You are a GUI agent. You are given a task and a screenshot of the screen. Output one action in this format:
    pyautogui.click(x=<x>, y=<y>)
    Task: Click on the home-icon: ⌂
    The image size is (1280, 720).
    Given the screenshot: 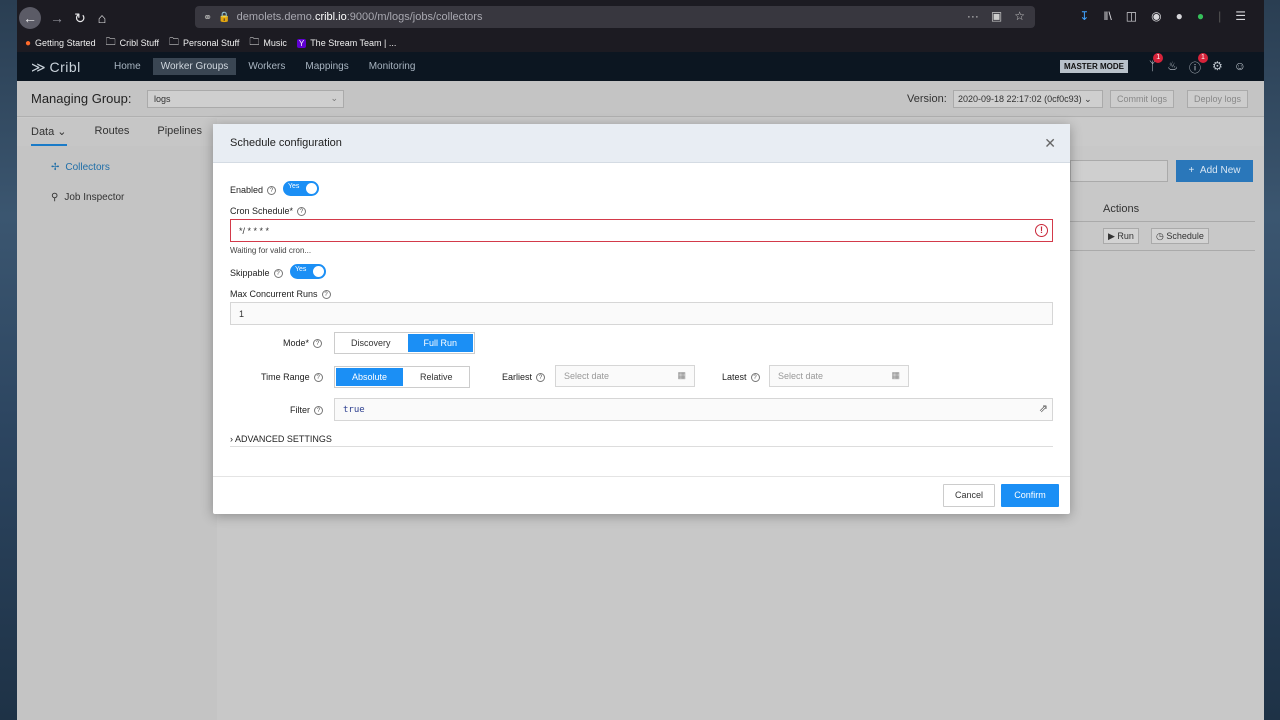 What is the action you would take?
    pyautogui.click(x=102, y=18)
    